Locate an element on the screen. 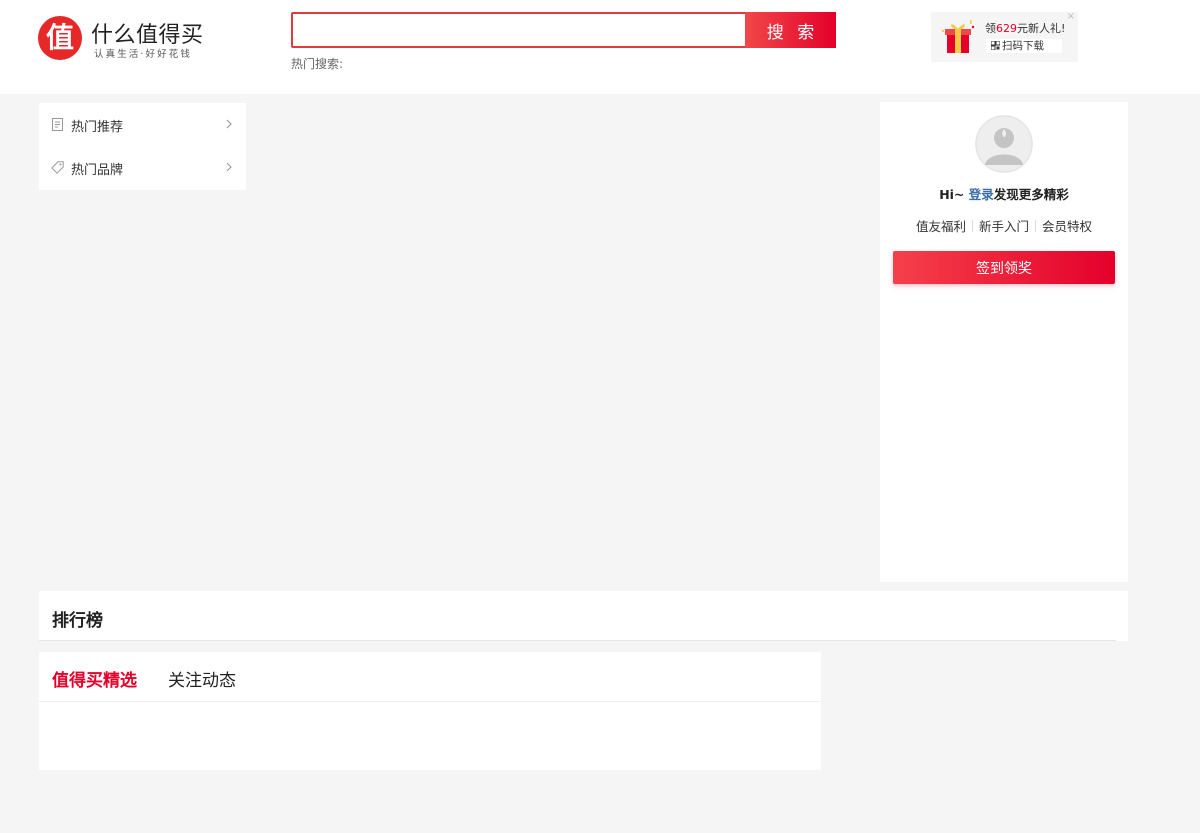  category-item-label: 热门推荐 is located at coordinates (97, 127).